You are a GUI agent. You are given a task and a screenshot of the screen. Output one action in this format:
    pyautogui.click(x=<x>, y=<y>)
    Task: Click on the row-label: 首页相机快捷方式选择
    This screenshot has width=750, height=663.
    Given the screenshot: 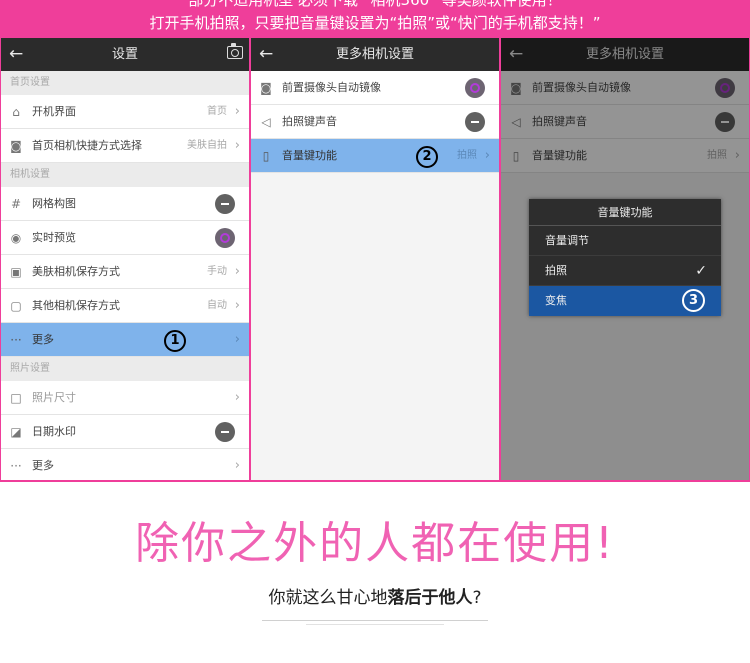 What is the action you would take?
    pyautogui.click(x=87, y=145)
    